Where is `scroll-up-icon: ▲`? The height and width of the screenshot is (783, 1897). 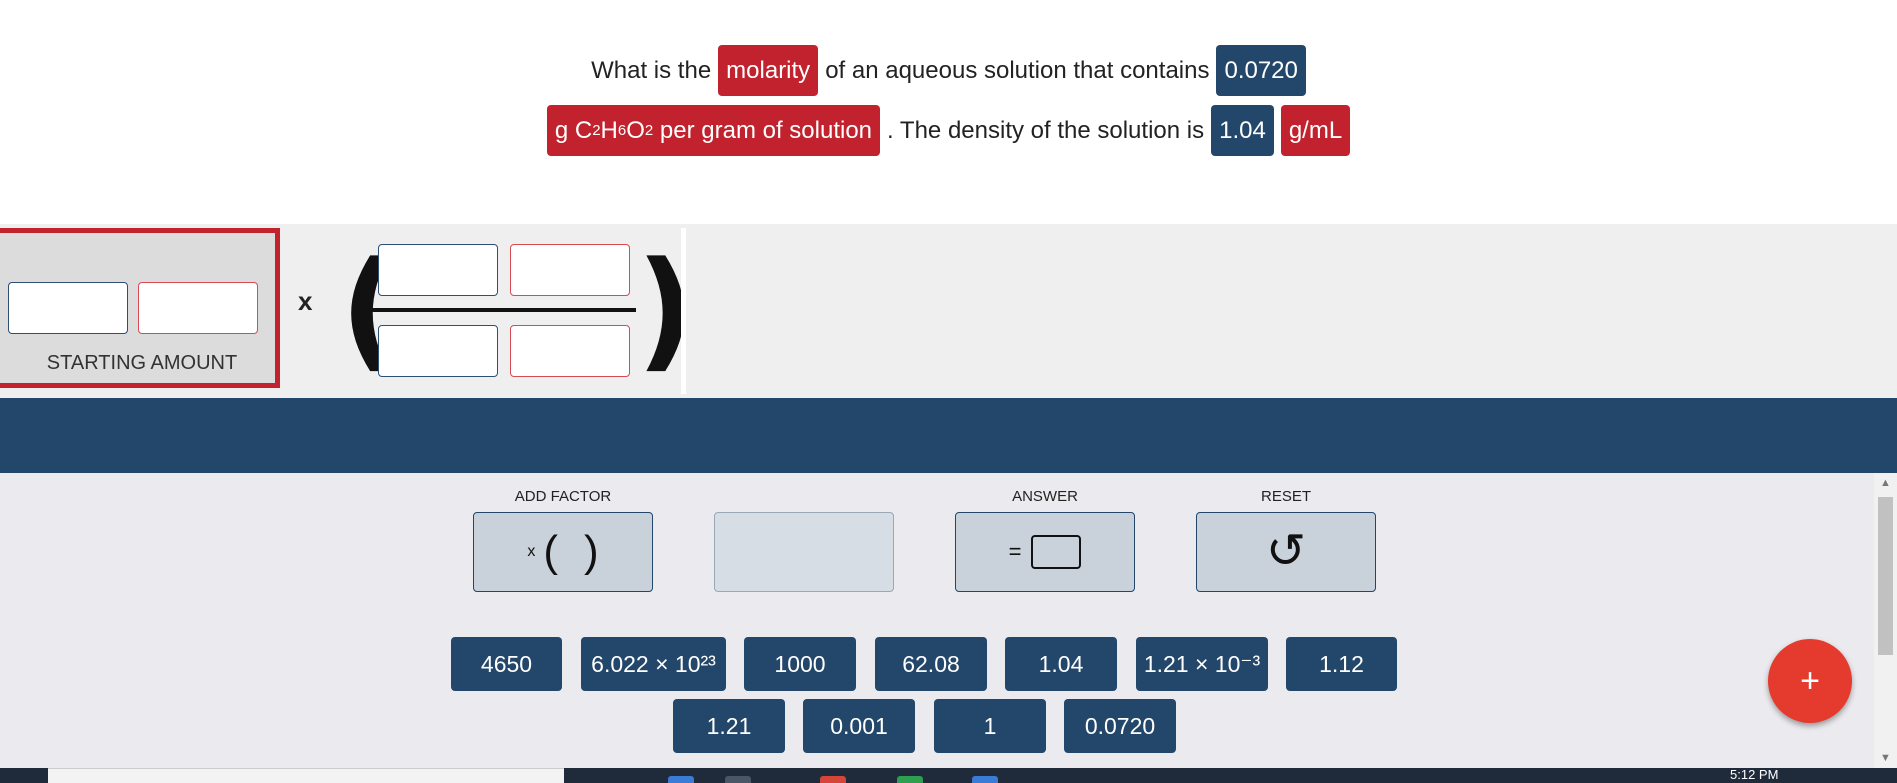
scroll-up-icon: ▲ is located at coordinates (1885, 483).